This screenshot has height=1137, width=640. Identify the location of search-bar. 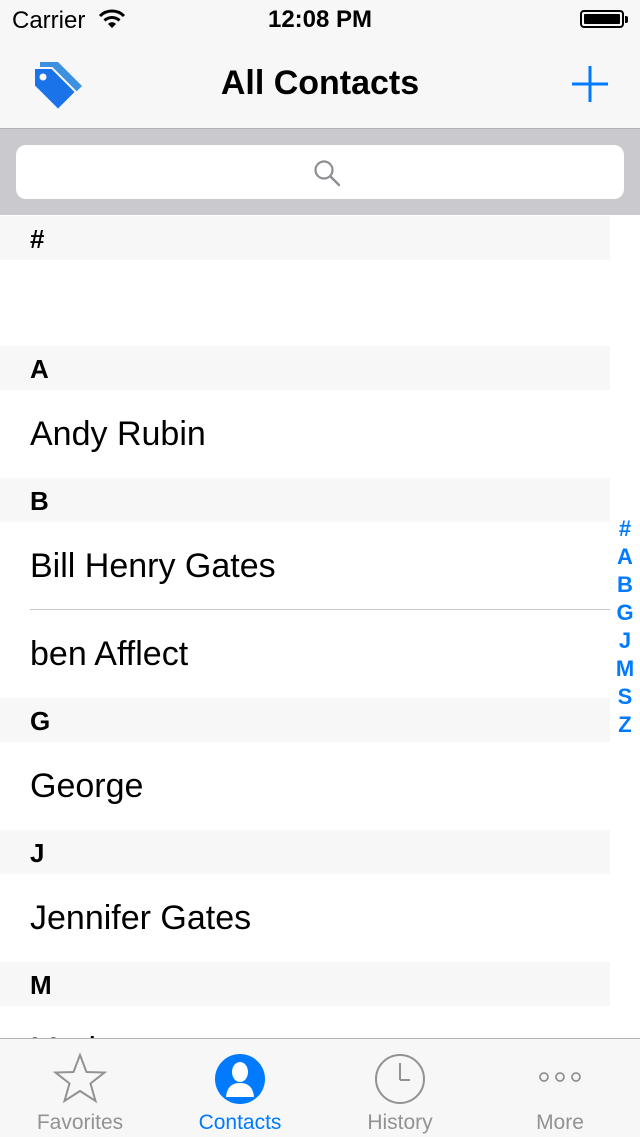
(320, 172).